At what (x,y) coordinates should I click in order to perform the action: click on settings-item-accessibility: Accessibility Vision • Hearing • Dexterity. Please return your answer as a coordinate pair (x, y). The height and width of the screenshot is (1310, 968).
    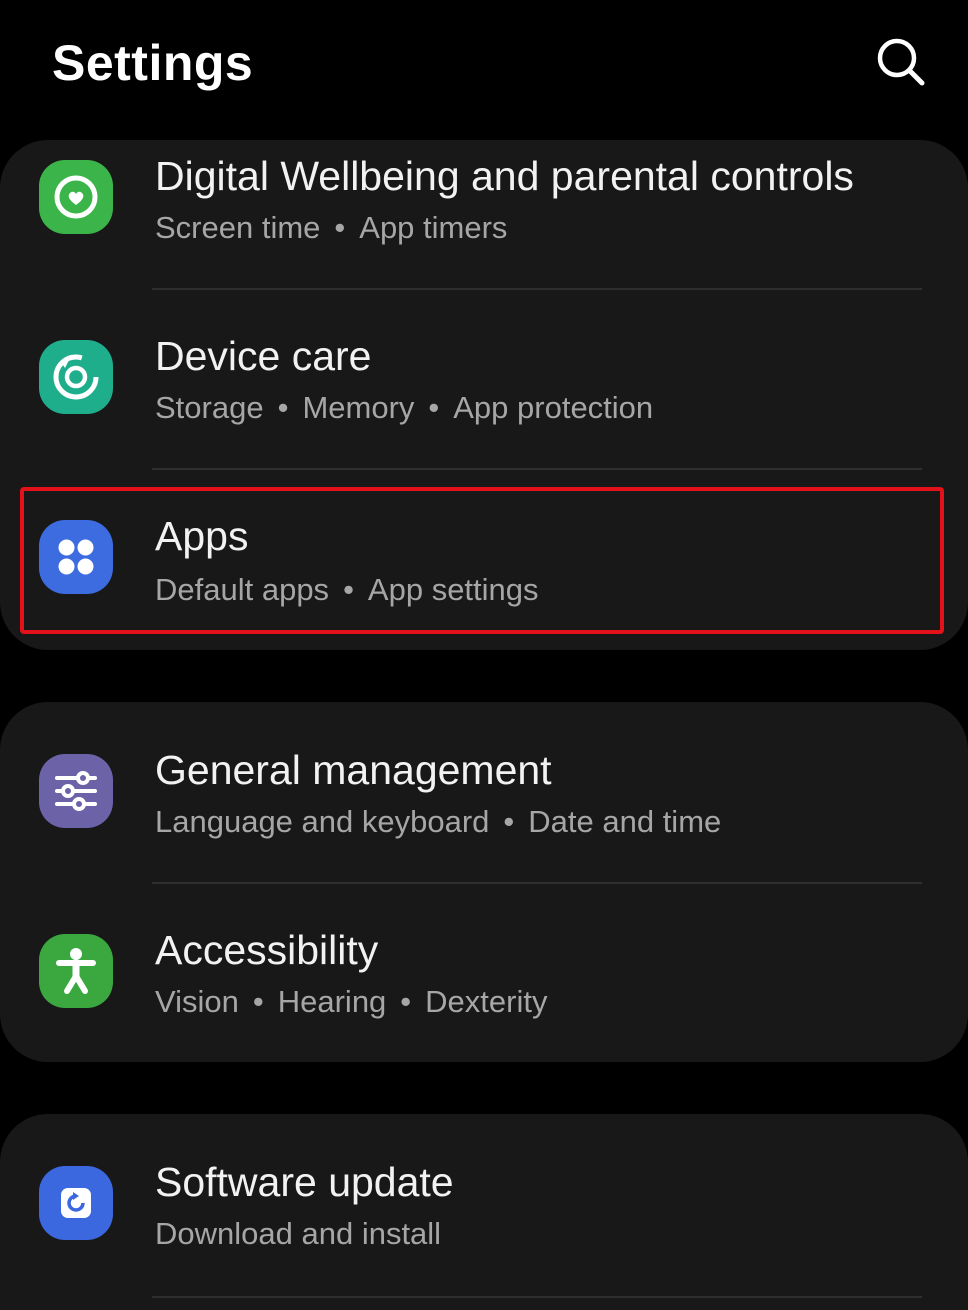
    Looking at the image, I should click on (484, 973).